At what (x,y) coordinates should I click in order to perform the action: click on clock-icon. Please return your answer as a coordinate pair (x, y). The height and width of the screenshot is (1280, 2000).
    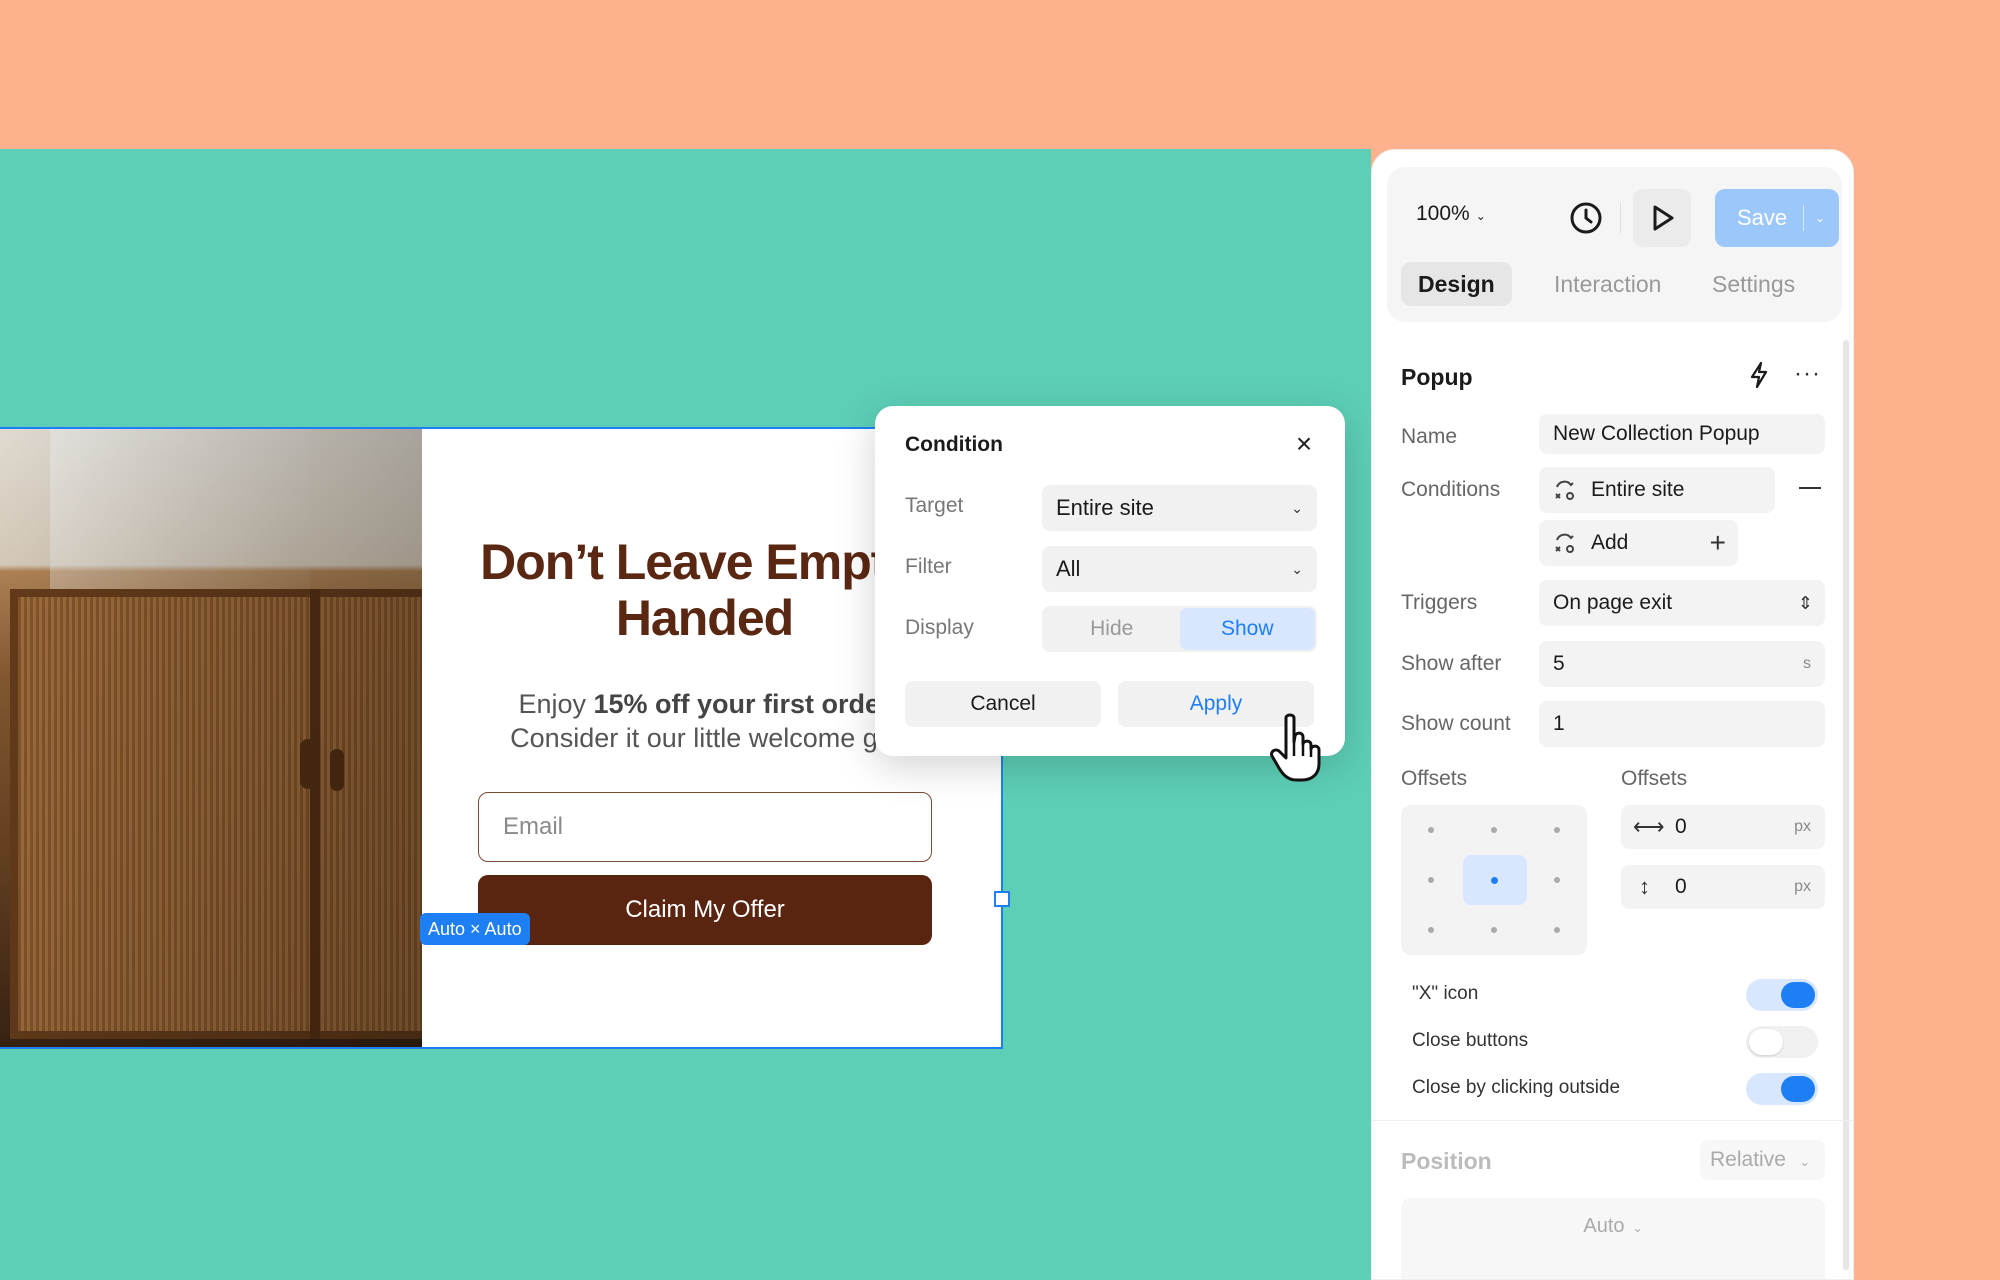
    Looking at the image, I should click on (1586, 218).